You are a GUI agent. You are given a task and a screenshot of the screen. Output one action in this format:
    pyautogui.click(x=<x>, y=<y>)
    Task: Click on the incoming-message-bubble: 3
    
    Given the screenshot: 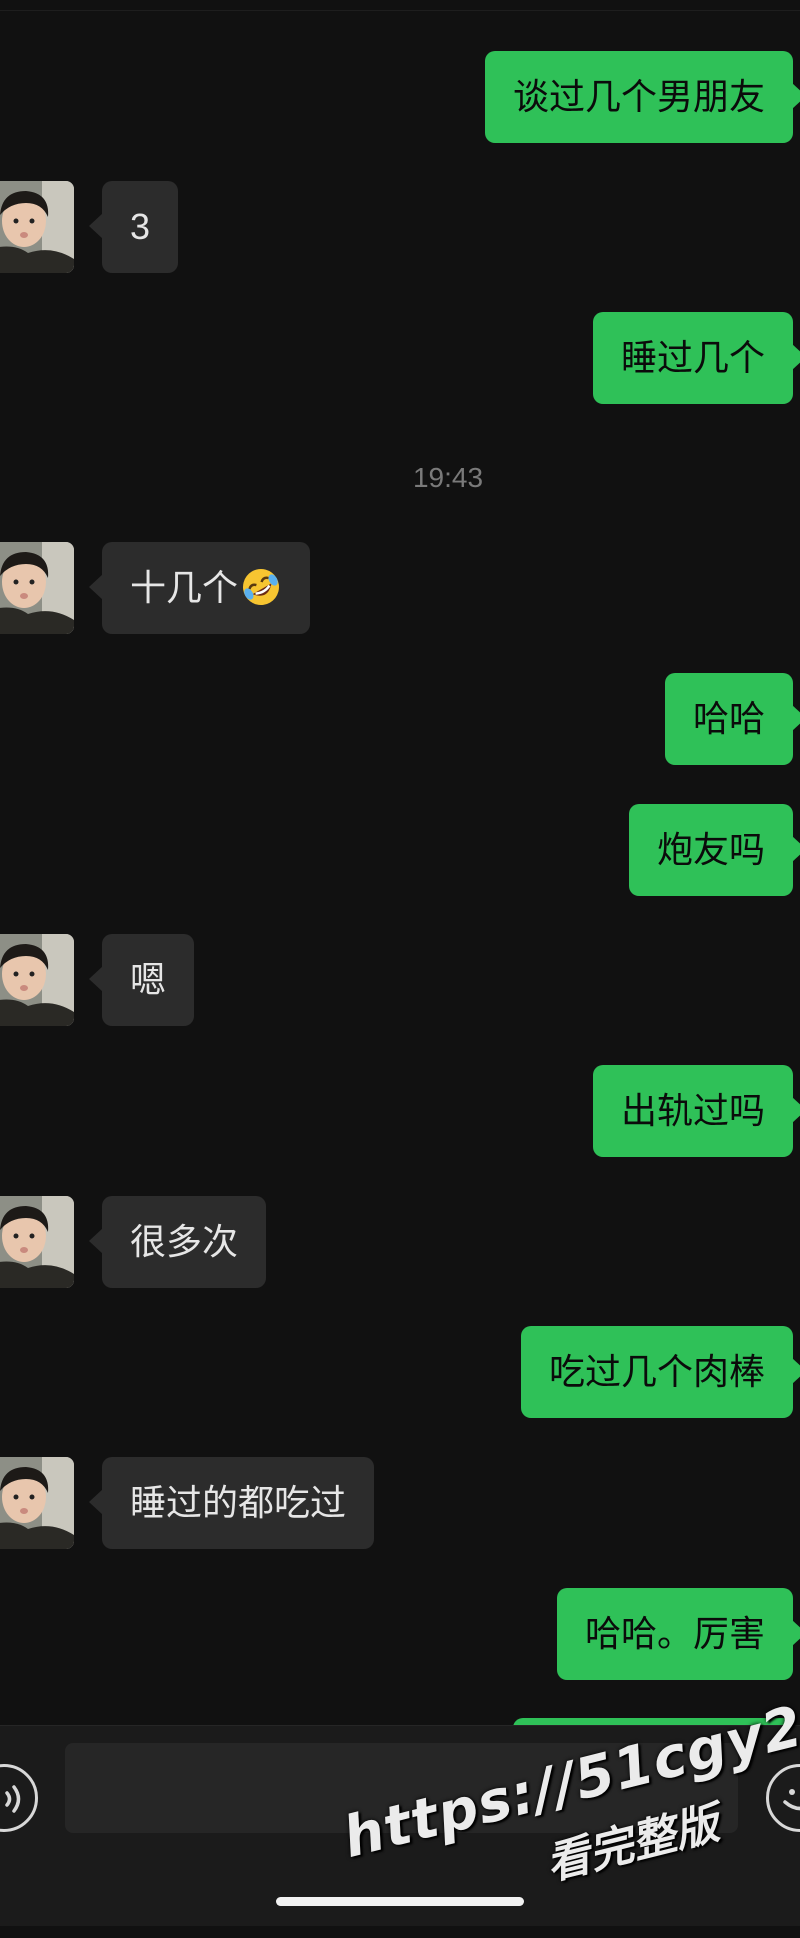 What is the action you would take?
    pyautogui.click(x=133, y=227)
    